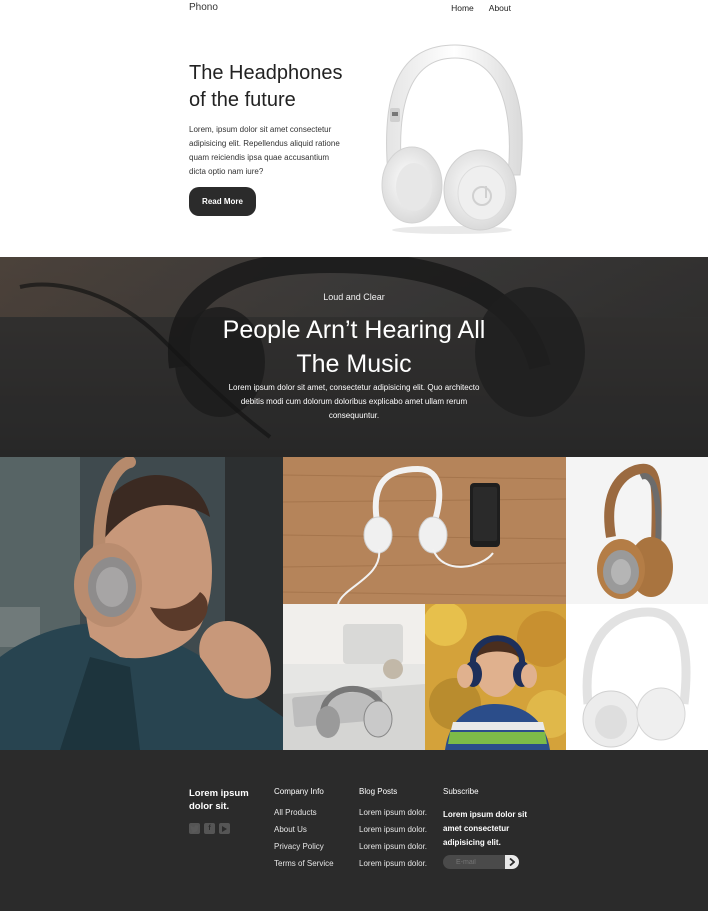 The width and height of the screenshot is (708, 911). I want to click on subscribe-submit-button, so click(512, 862).